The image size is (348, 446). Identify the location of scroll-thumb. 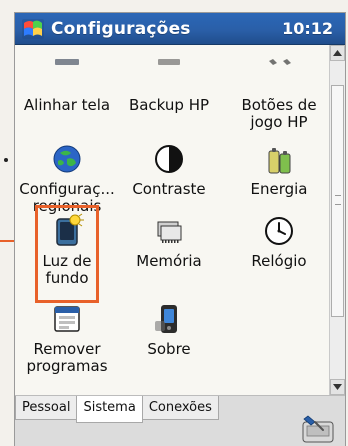
(337, 201).